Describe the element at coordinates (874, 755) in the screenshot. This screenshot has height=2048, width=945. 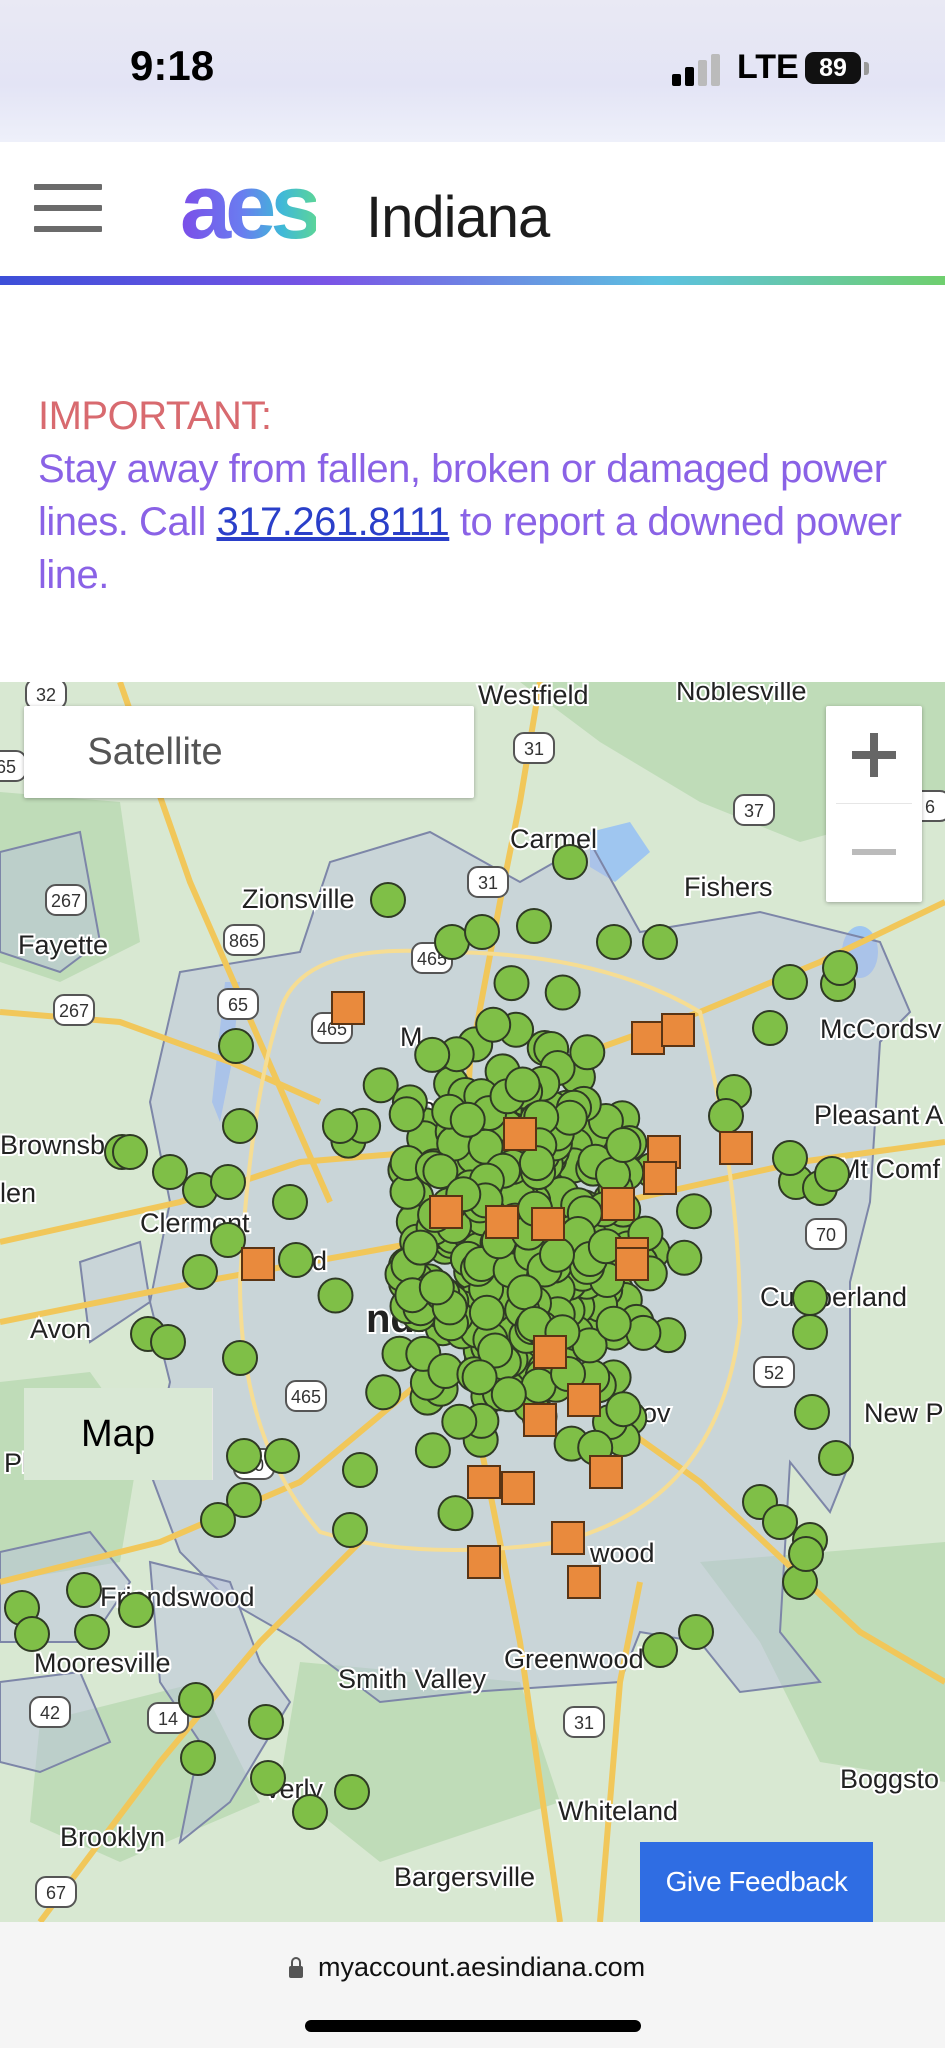
I see `plus-icon` at that location.